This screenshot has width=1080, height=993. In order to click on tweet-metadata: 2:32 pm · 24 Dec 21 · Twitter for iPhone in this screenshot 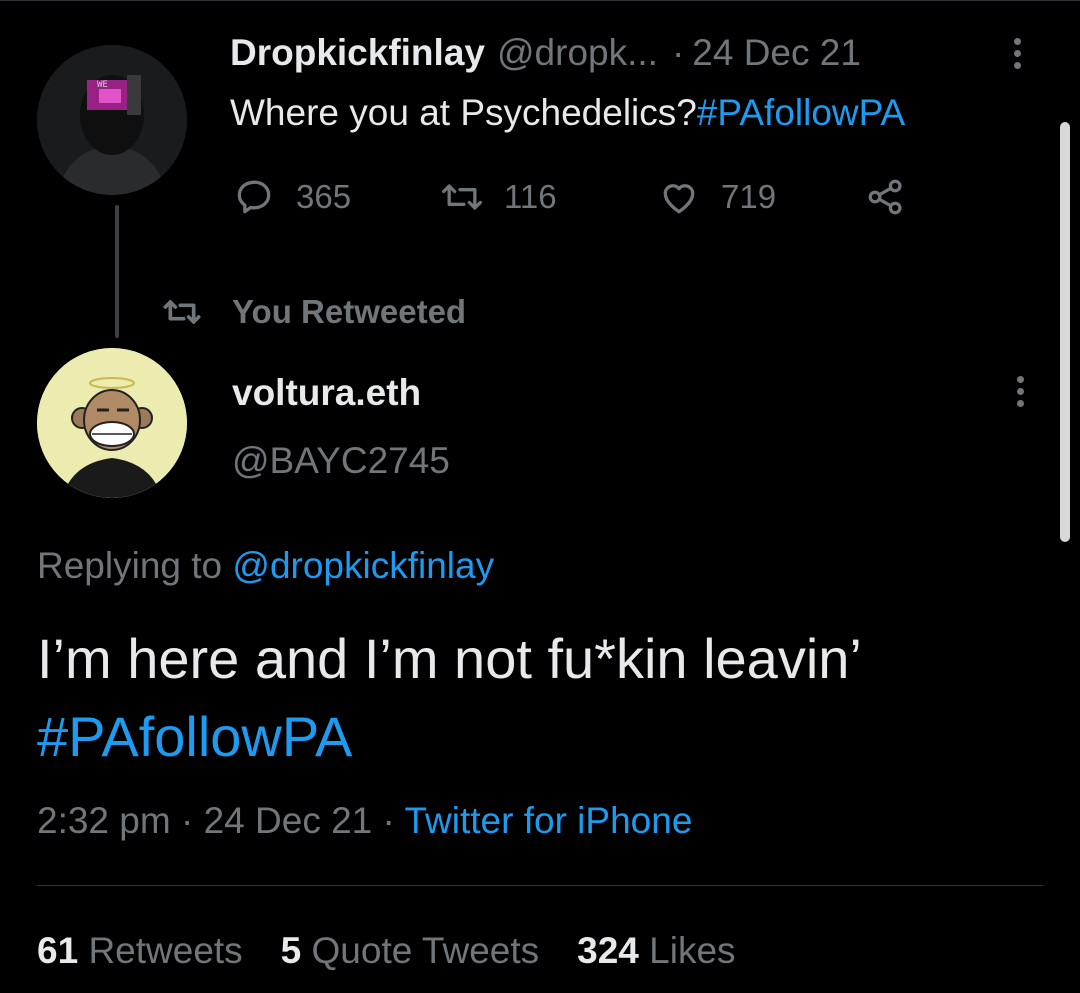, I will do `click(364, 821)`.